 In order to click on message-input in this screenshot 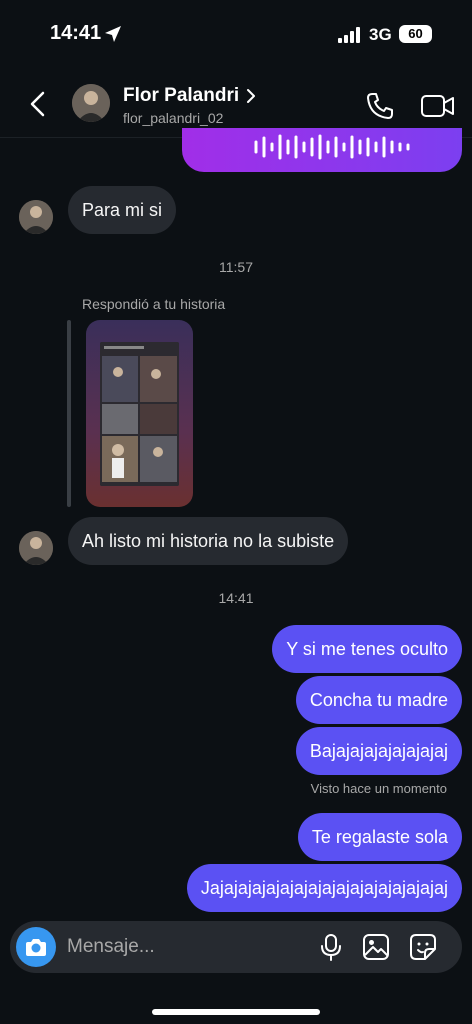, I will do `click(177, 947)`.